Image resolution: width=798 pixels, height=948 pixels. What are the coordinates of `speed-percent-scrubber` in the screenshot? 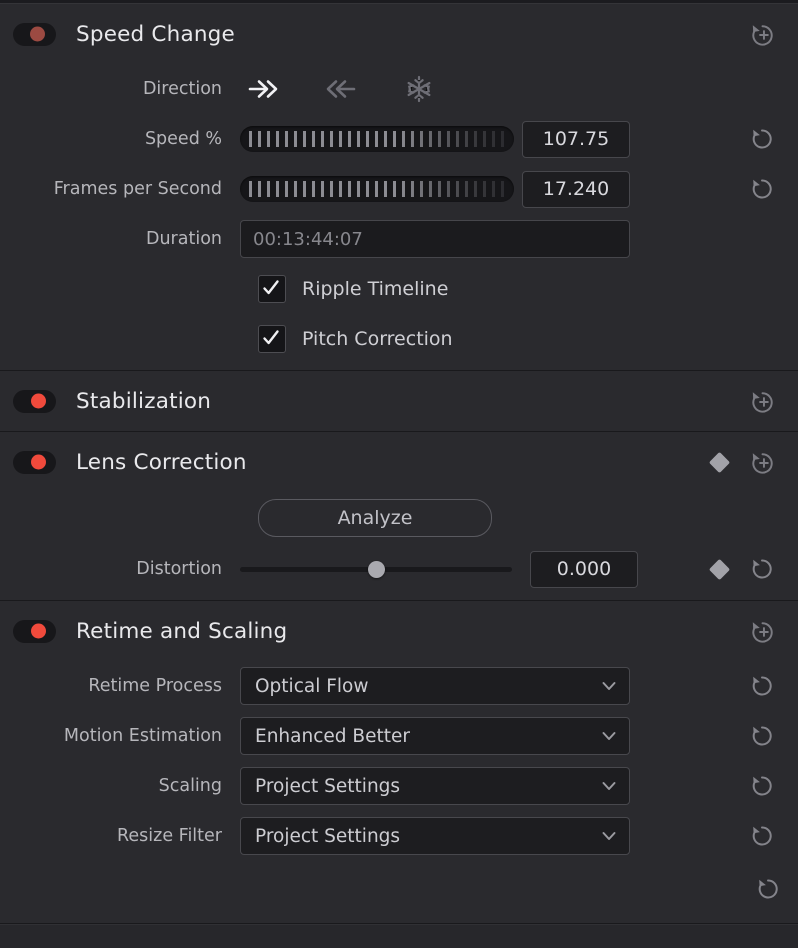 It's located at (377, 139).